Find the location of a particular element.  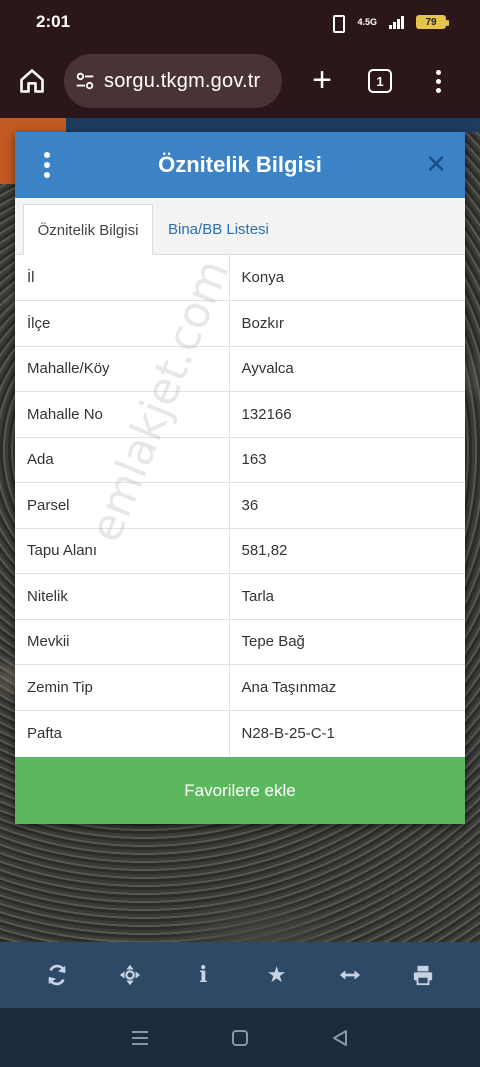

table-row: Zemin Tip Ana Taşınmaz is located at coordinates (240, 687).